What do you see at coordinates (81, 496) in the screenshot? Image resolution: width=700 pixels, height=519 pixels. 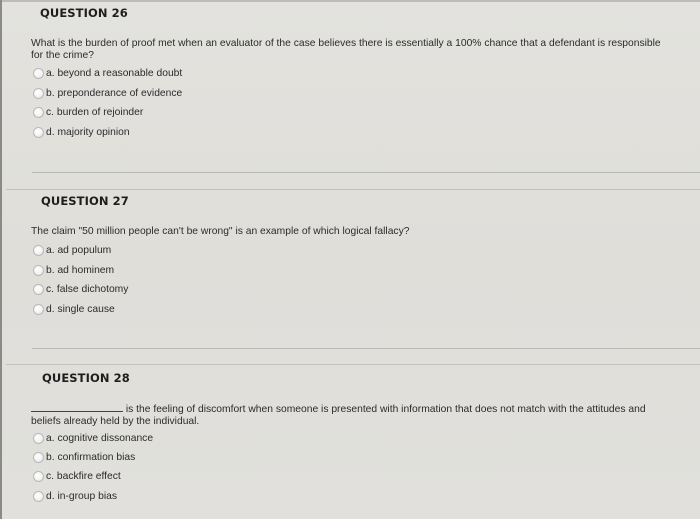 I see `option-label: d. in-group bias` at bounding box center [81, 496].